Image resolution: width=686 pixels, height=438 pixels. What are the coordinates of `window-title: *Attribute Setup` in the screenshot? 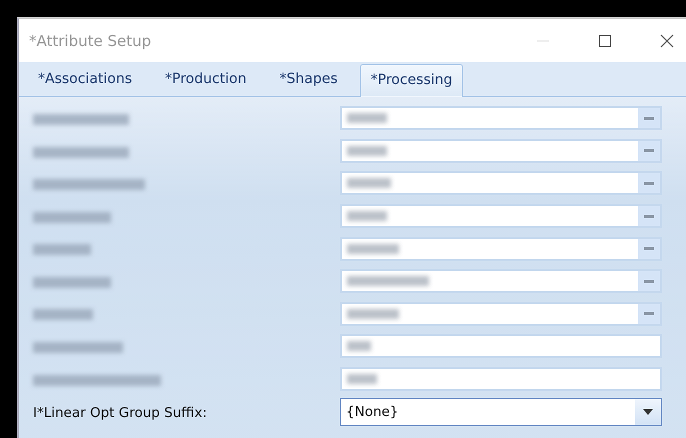 It's located at (90, 41).